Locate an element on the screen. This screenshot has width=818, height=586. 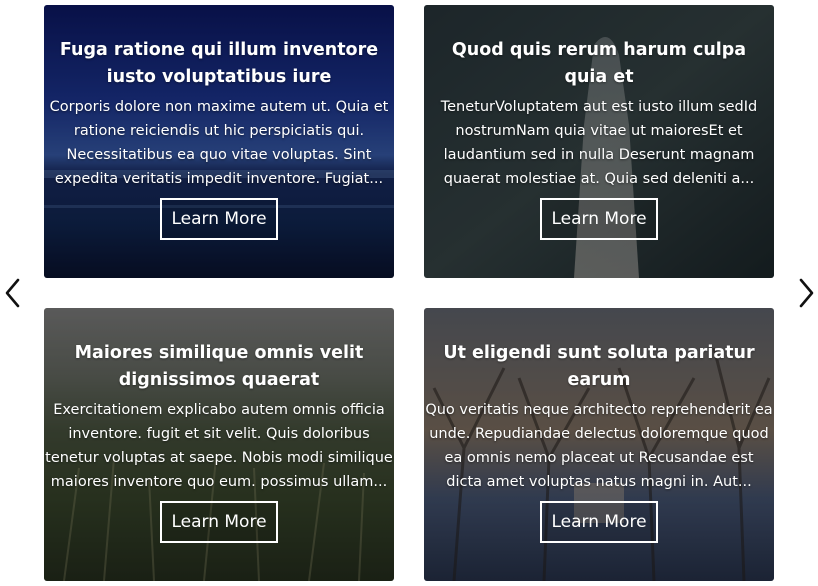
card-title: Ut eligendi sunt soluta pariatur earum is located at coordinates (599, 366).